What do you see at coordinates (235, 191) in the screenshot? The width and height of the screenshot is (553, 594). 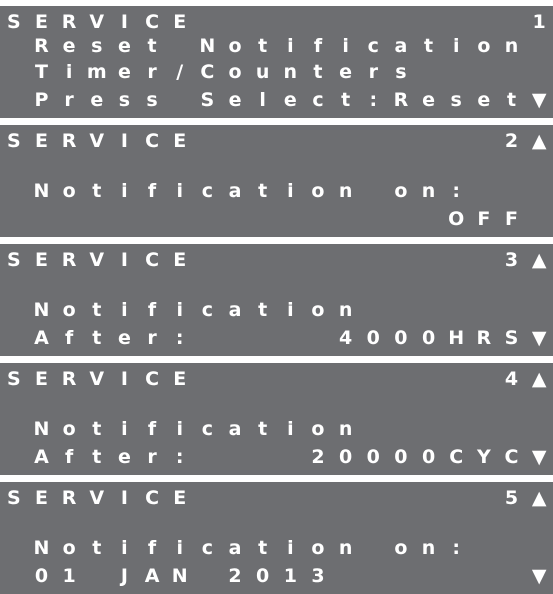 I see `lcd-character: a` at bounding box center [235, 191].